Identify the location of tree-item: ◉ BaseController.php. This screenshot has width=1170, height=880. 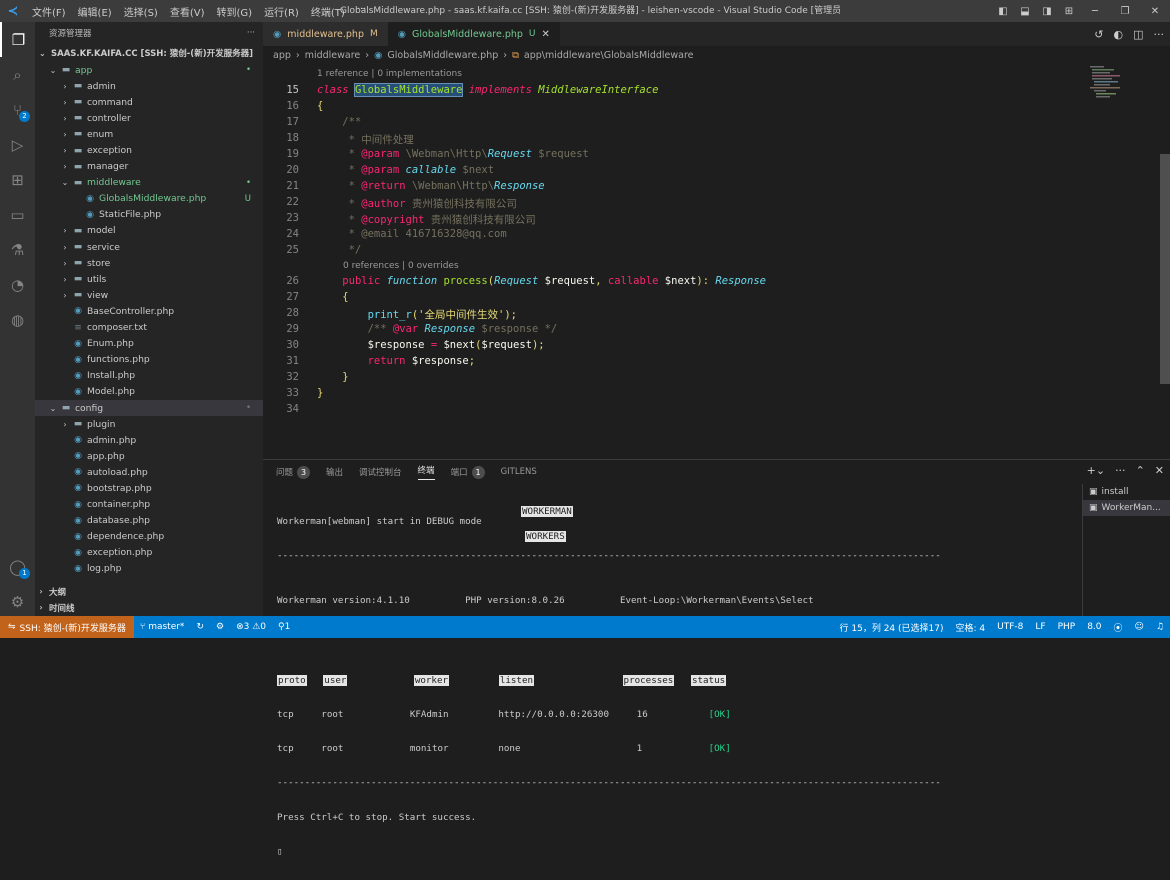
(149, 311).